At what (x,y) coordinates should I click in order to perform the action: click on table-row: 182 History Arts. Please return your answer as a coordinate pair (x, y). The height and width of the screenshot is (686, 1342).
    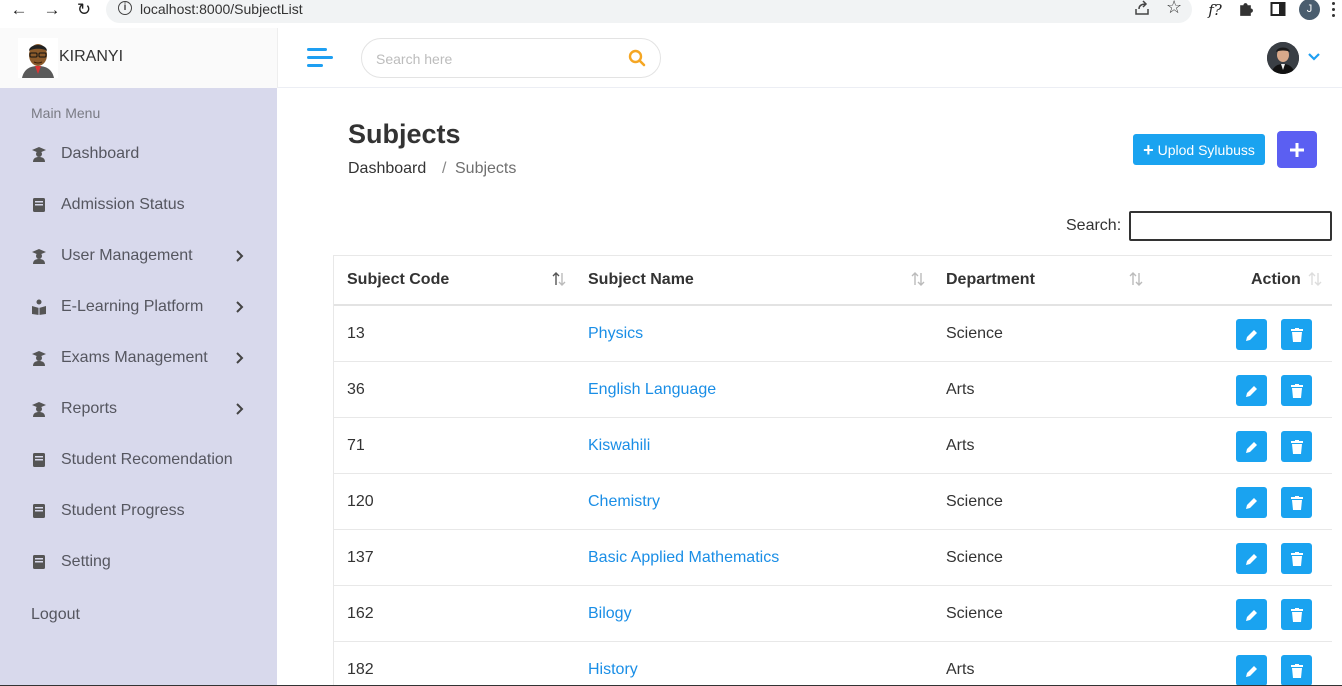
    Looking at the image, I should click on (833, 664).